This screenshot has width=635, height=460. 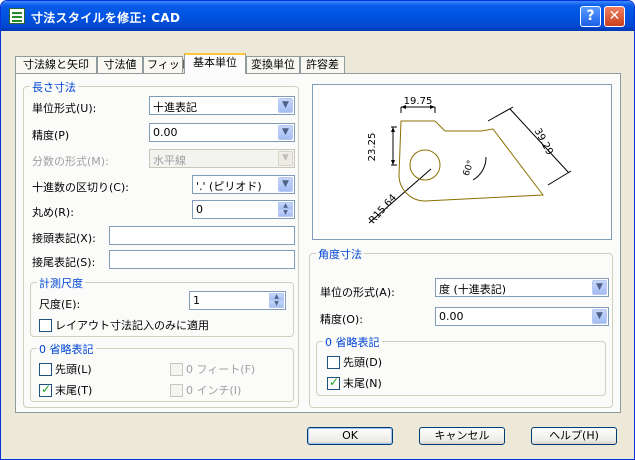 I want to click on unit-format-value: 十進表記, so click(x=175, y=107).